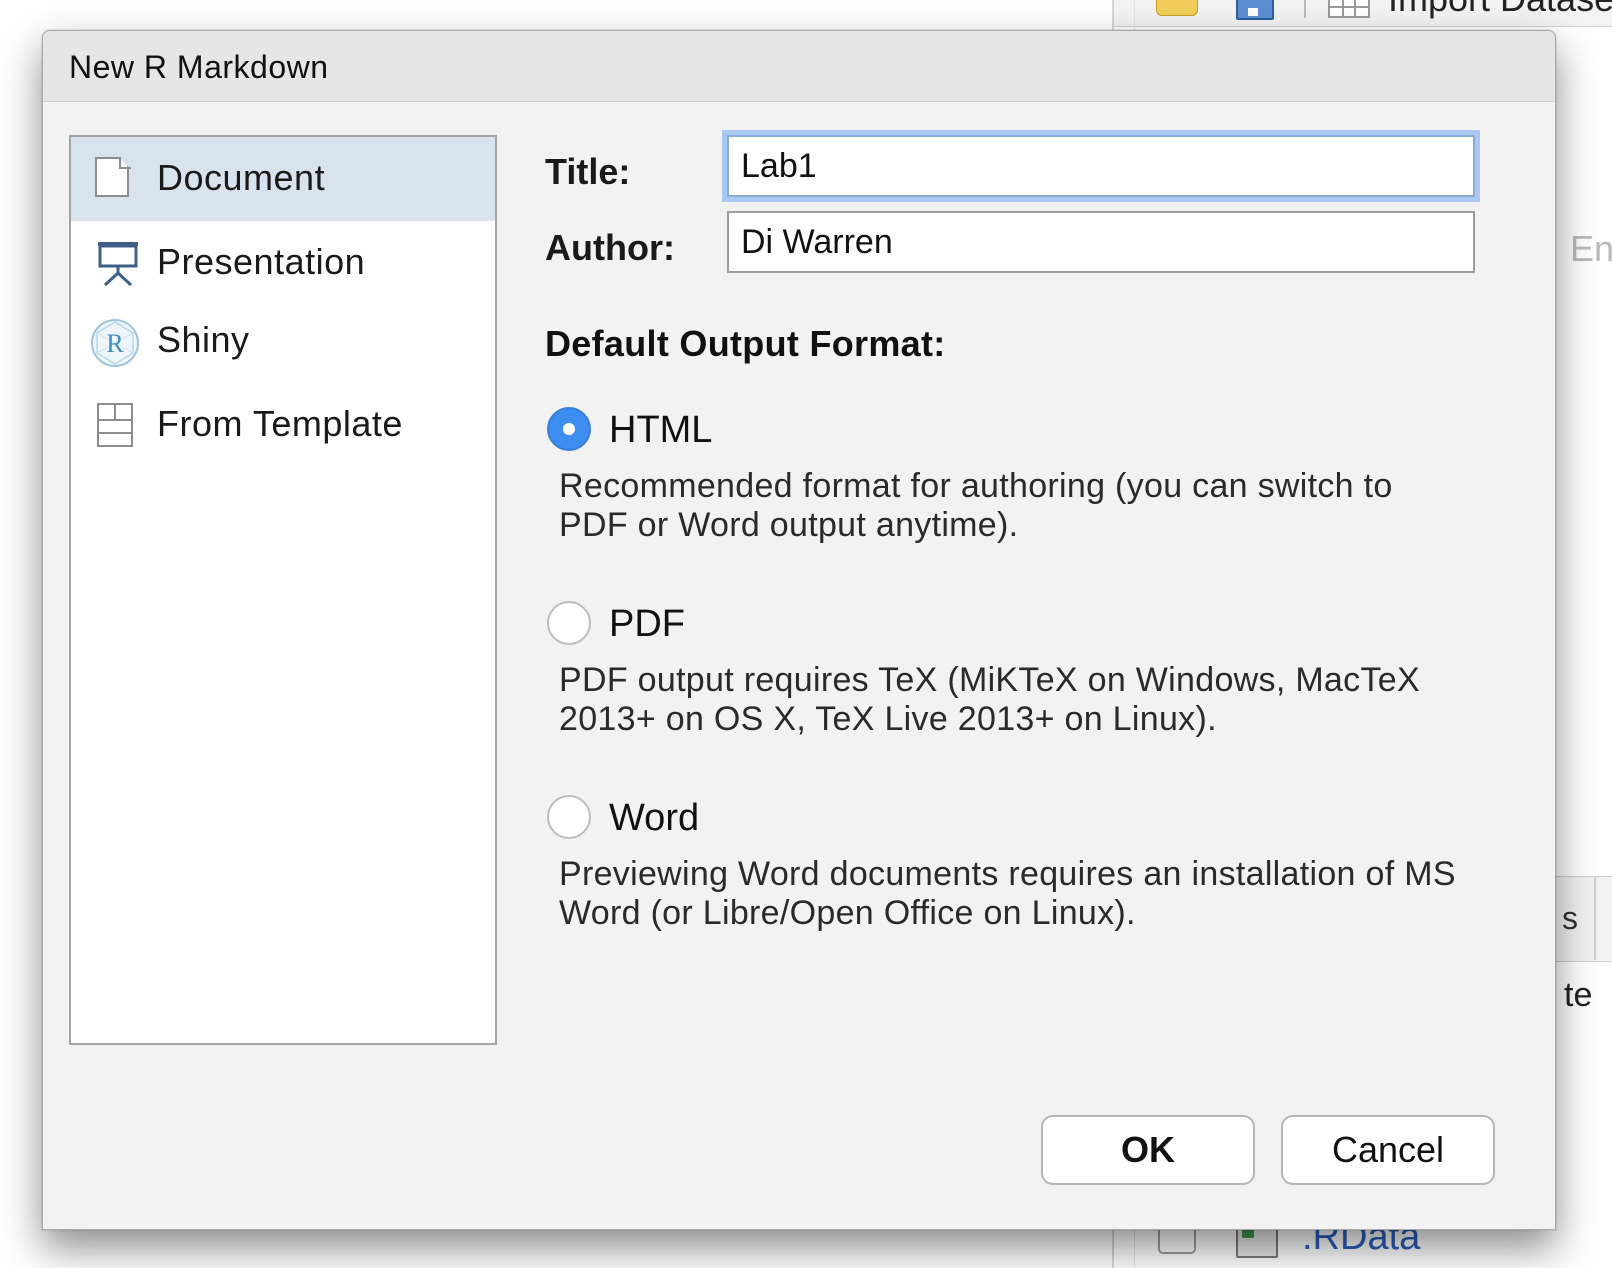  I want to click on radio-label-word: Word, so click(654, 818).